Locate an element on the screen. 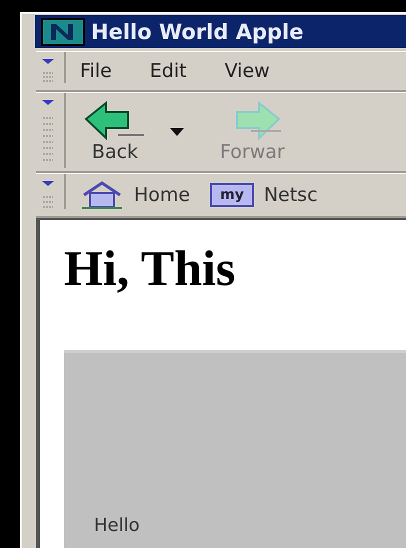 This screenshot has height=548, width=406. menu-item: Edit is located at coordinates (167, 71).